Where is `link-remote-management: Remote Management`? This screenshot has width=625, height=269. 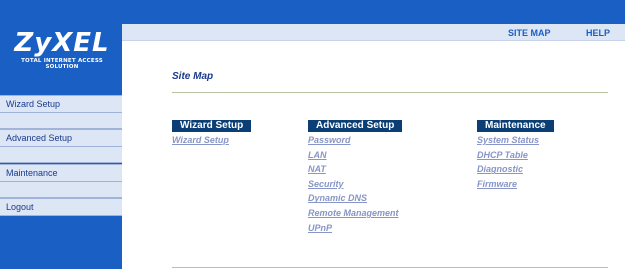
link-remote-management: Remote Management is located at coordinates (355, 213).